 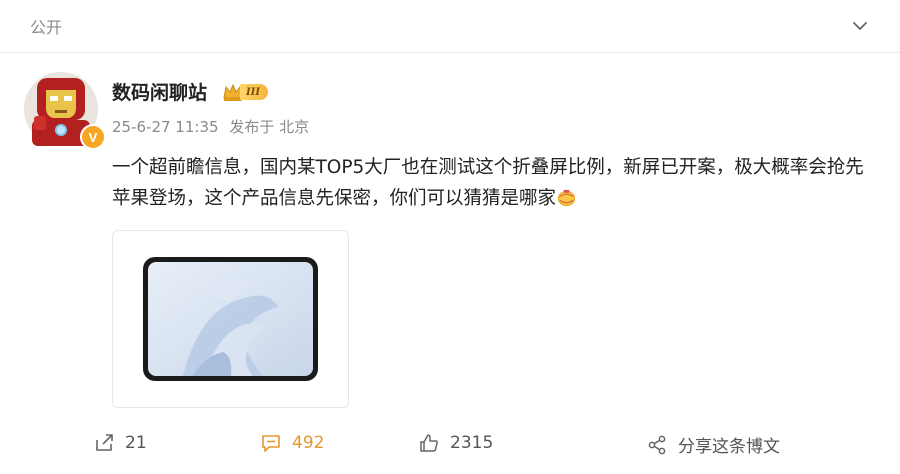 I want to click on comment-button: 492, so click(x=292, y=443).